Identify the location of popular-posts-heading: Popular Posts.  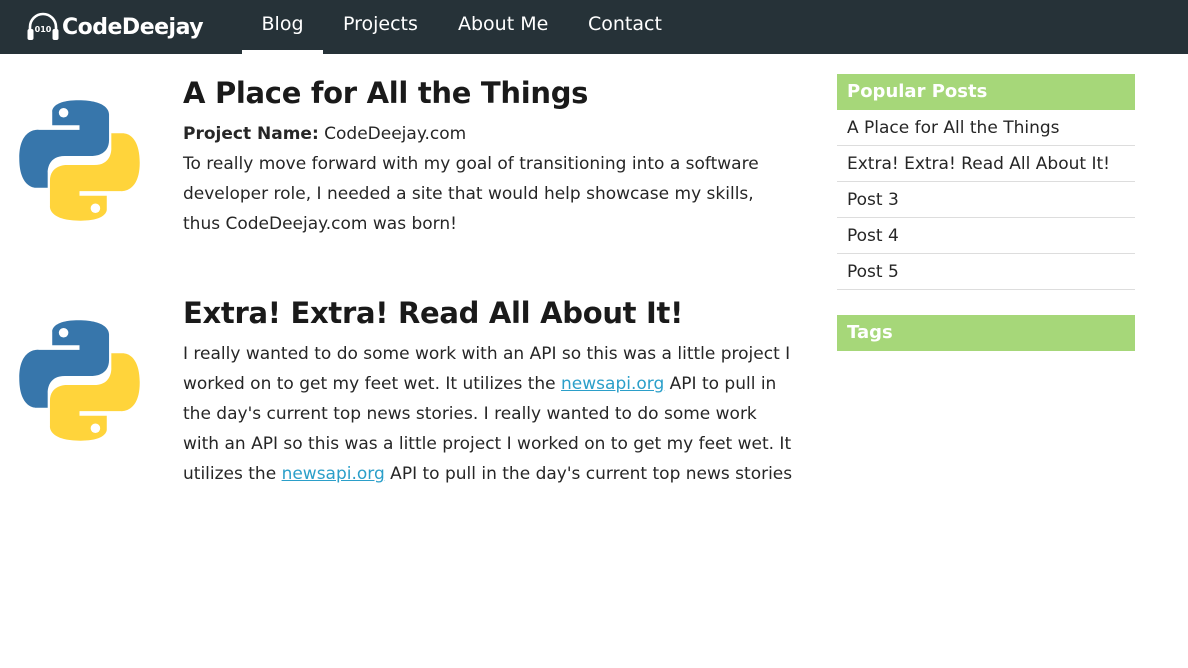
(986, 92).